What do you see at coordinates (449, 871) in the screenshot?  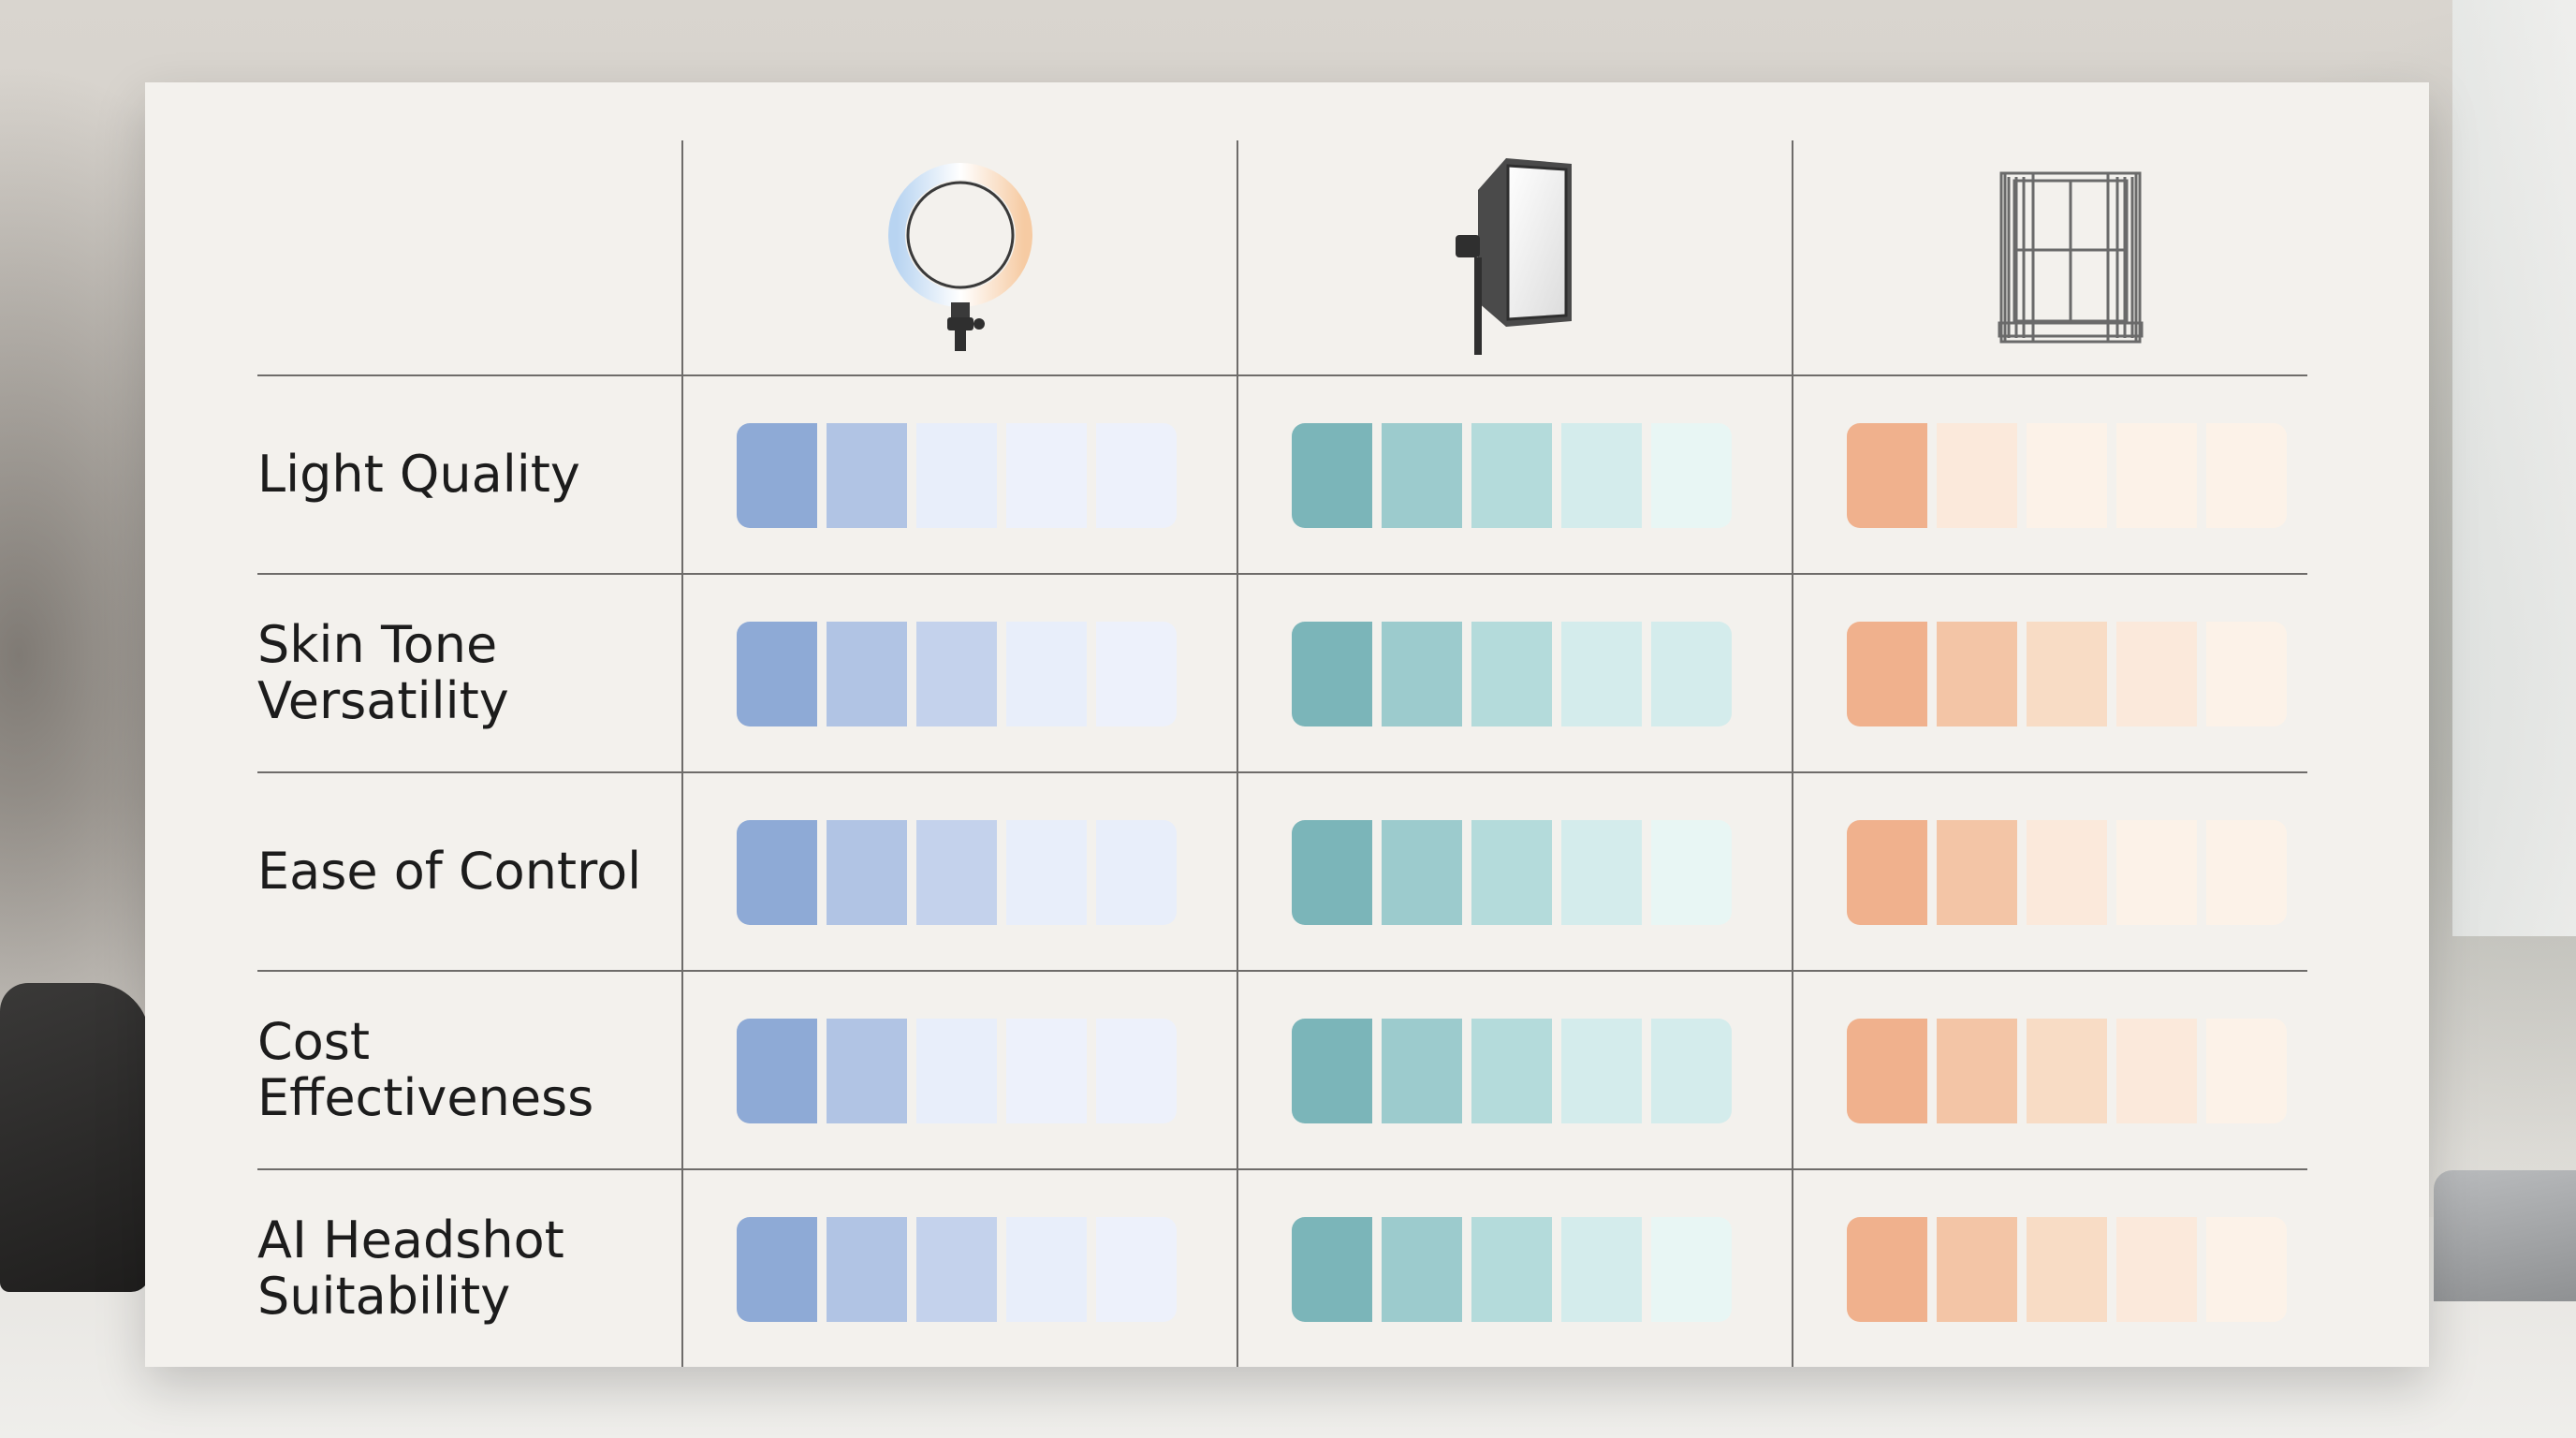 I see `row-label-ease-of-control: Ease of Control` at bounding box center [449, 871].